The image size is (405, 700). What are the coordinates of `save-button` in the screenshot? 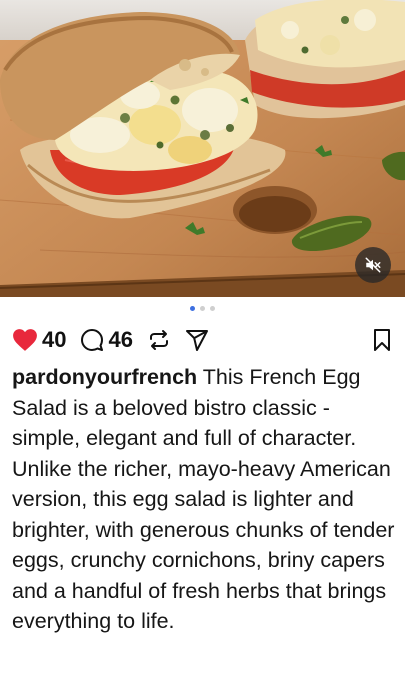 It's located at (382, 340).